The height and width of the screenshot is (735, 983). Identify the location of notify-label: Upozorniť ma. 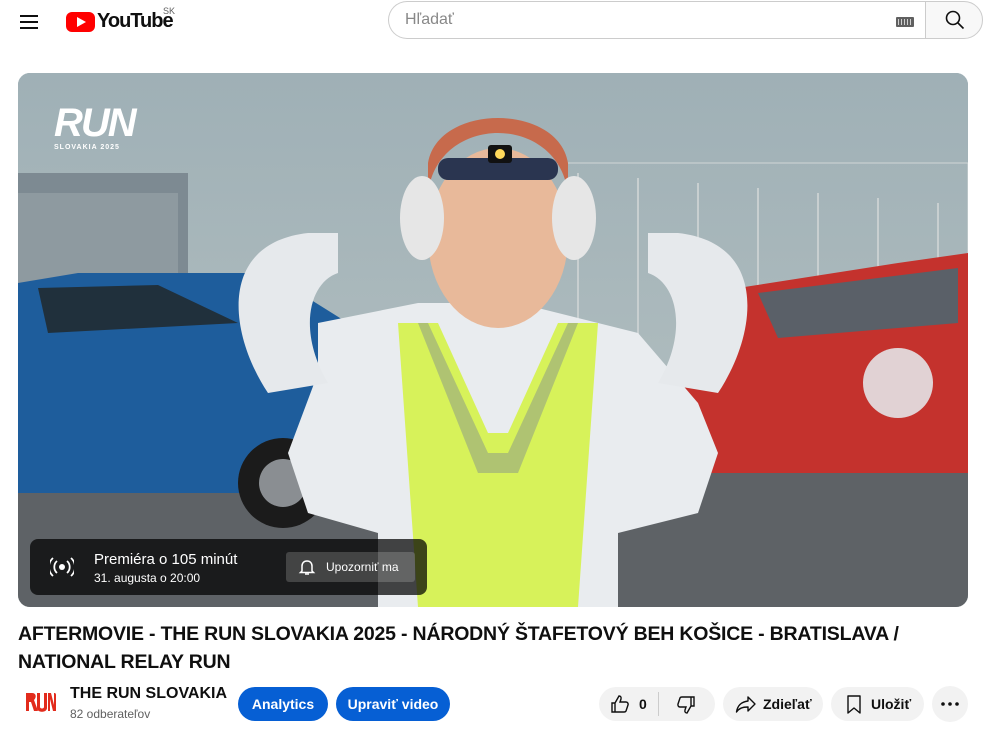
(362, 567).